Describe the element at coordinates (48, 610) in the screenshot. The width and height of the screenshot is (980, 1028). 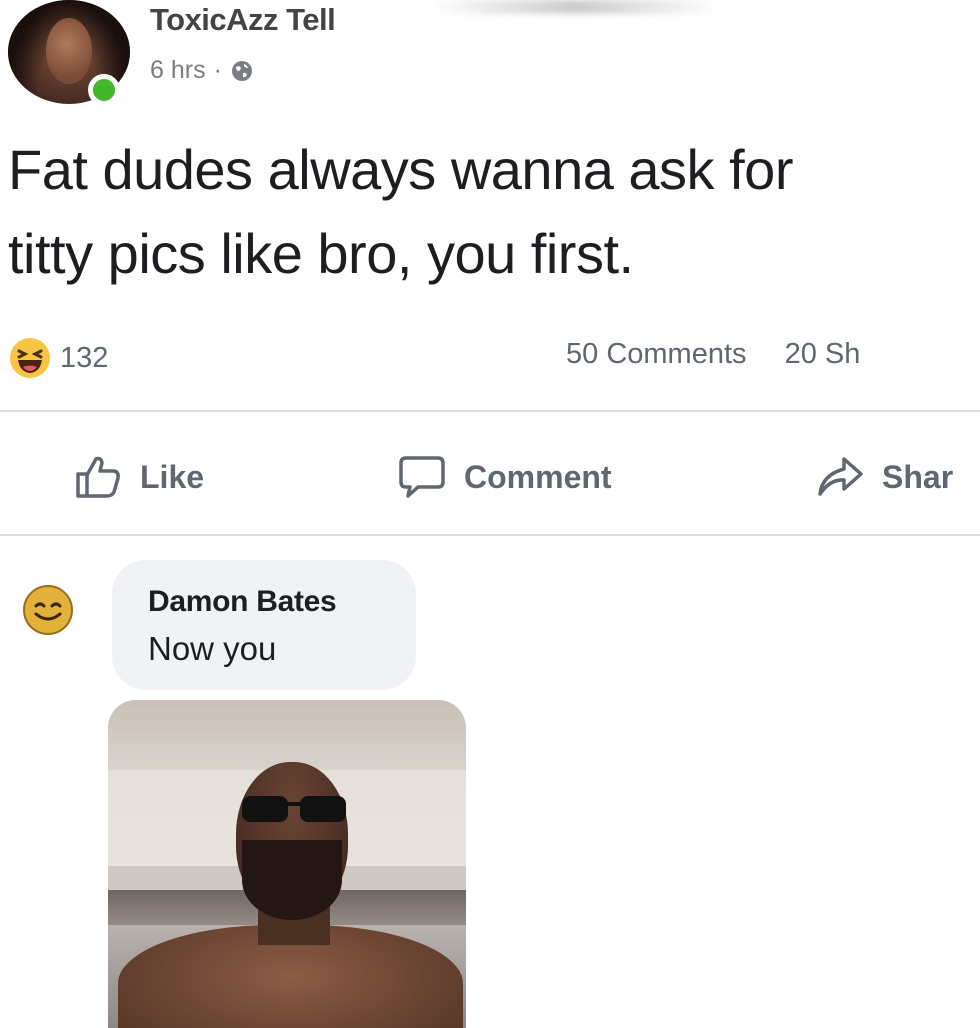
I see `commenter-avatar` at that location.